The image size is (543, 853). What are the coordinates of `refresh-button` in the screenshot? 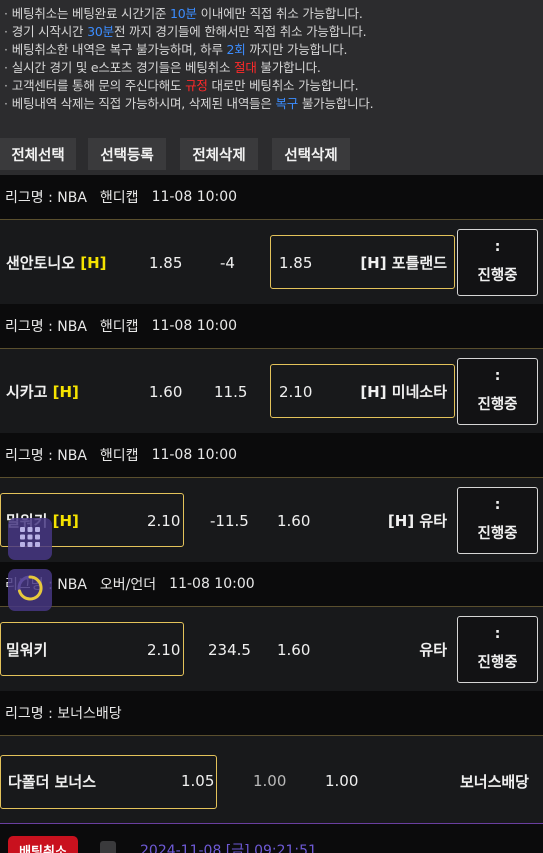 It's located at (30, 590).